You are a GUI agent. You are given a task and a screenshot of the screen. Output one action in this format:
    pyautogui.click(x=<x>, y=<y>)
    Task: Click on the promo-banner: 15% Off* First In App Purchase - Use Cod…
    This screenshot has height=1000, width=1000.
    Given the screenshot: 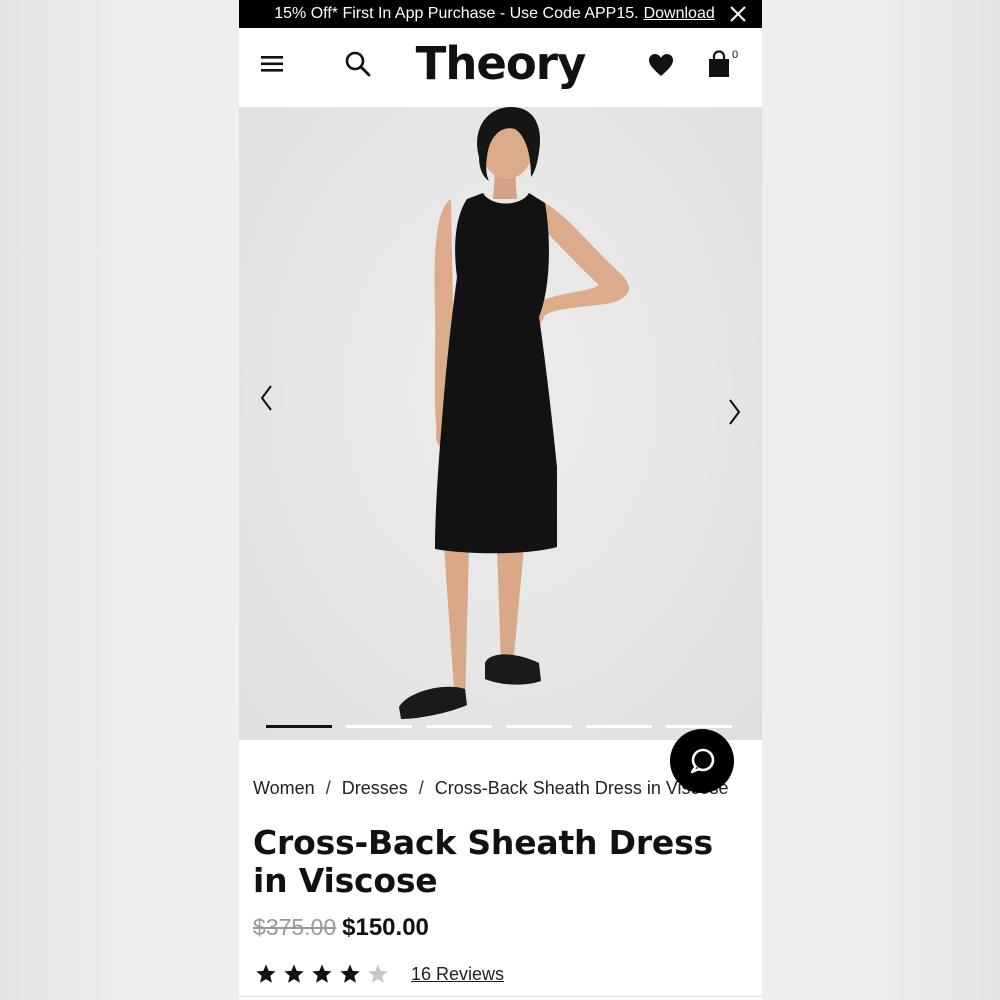 What is the action you would take?
    pyautogui.click(x=500, y=14)
    